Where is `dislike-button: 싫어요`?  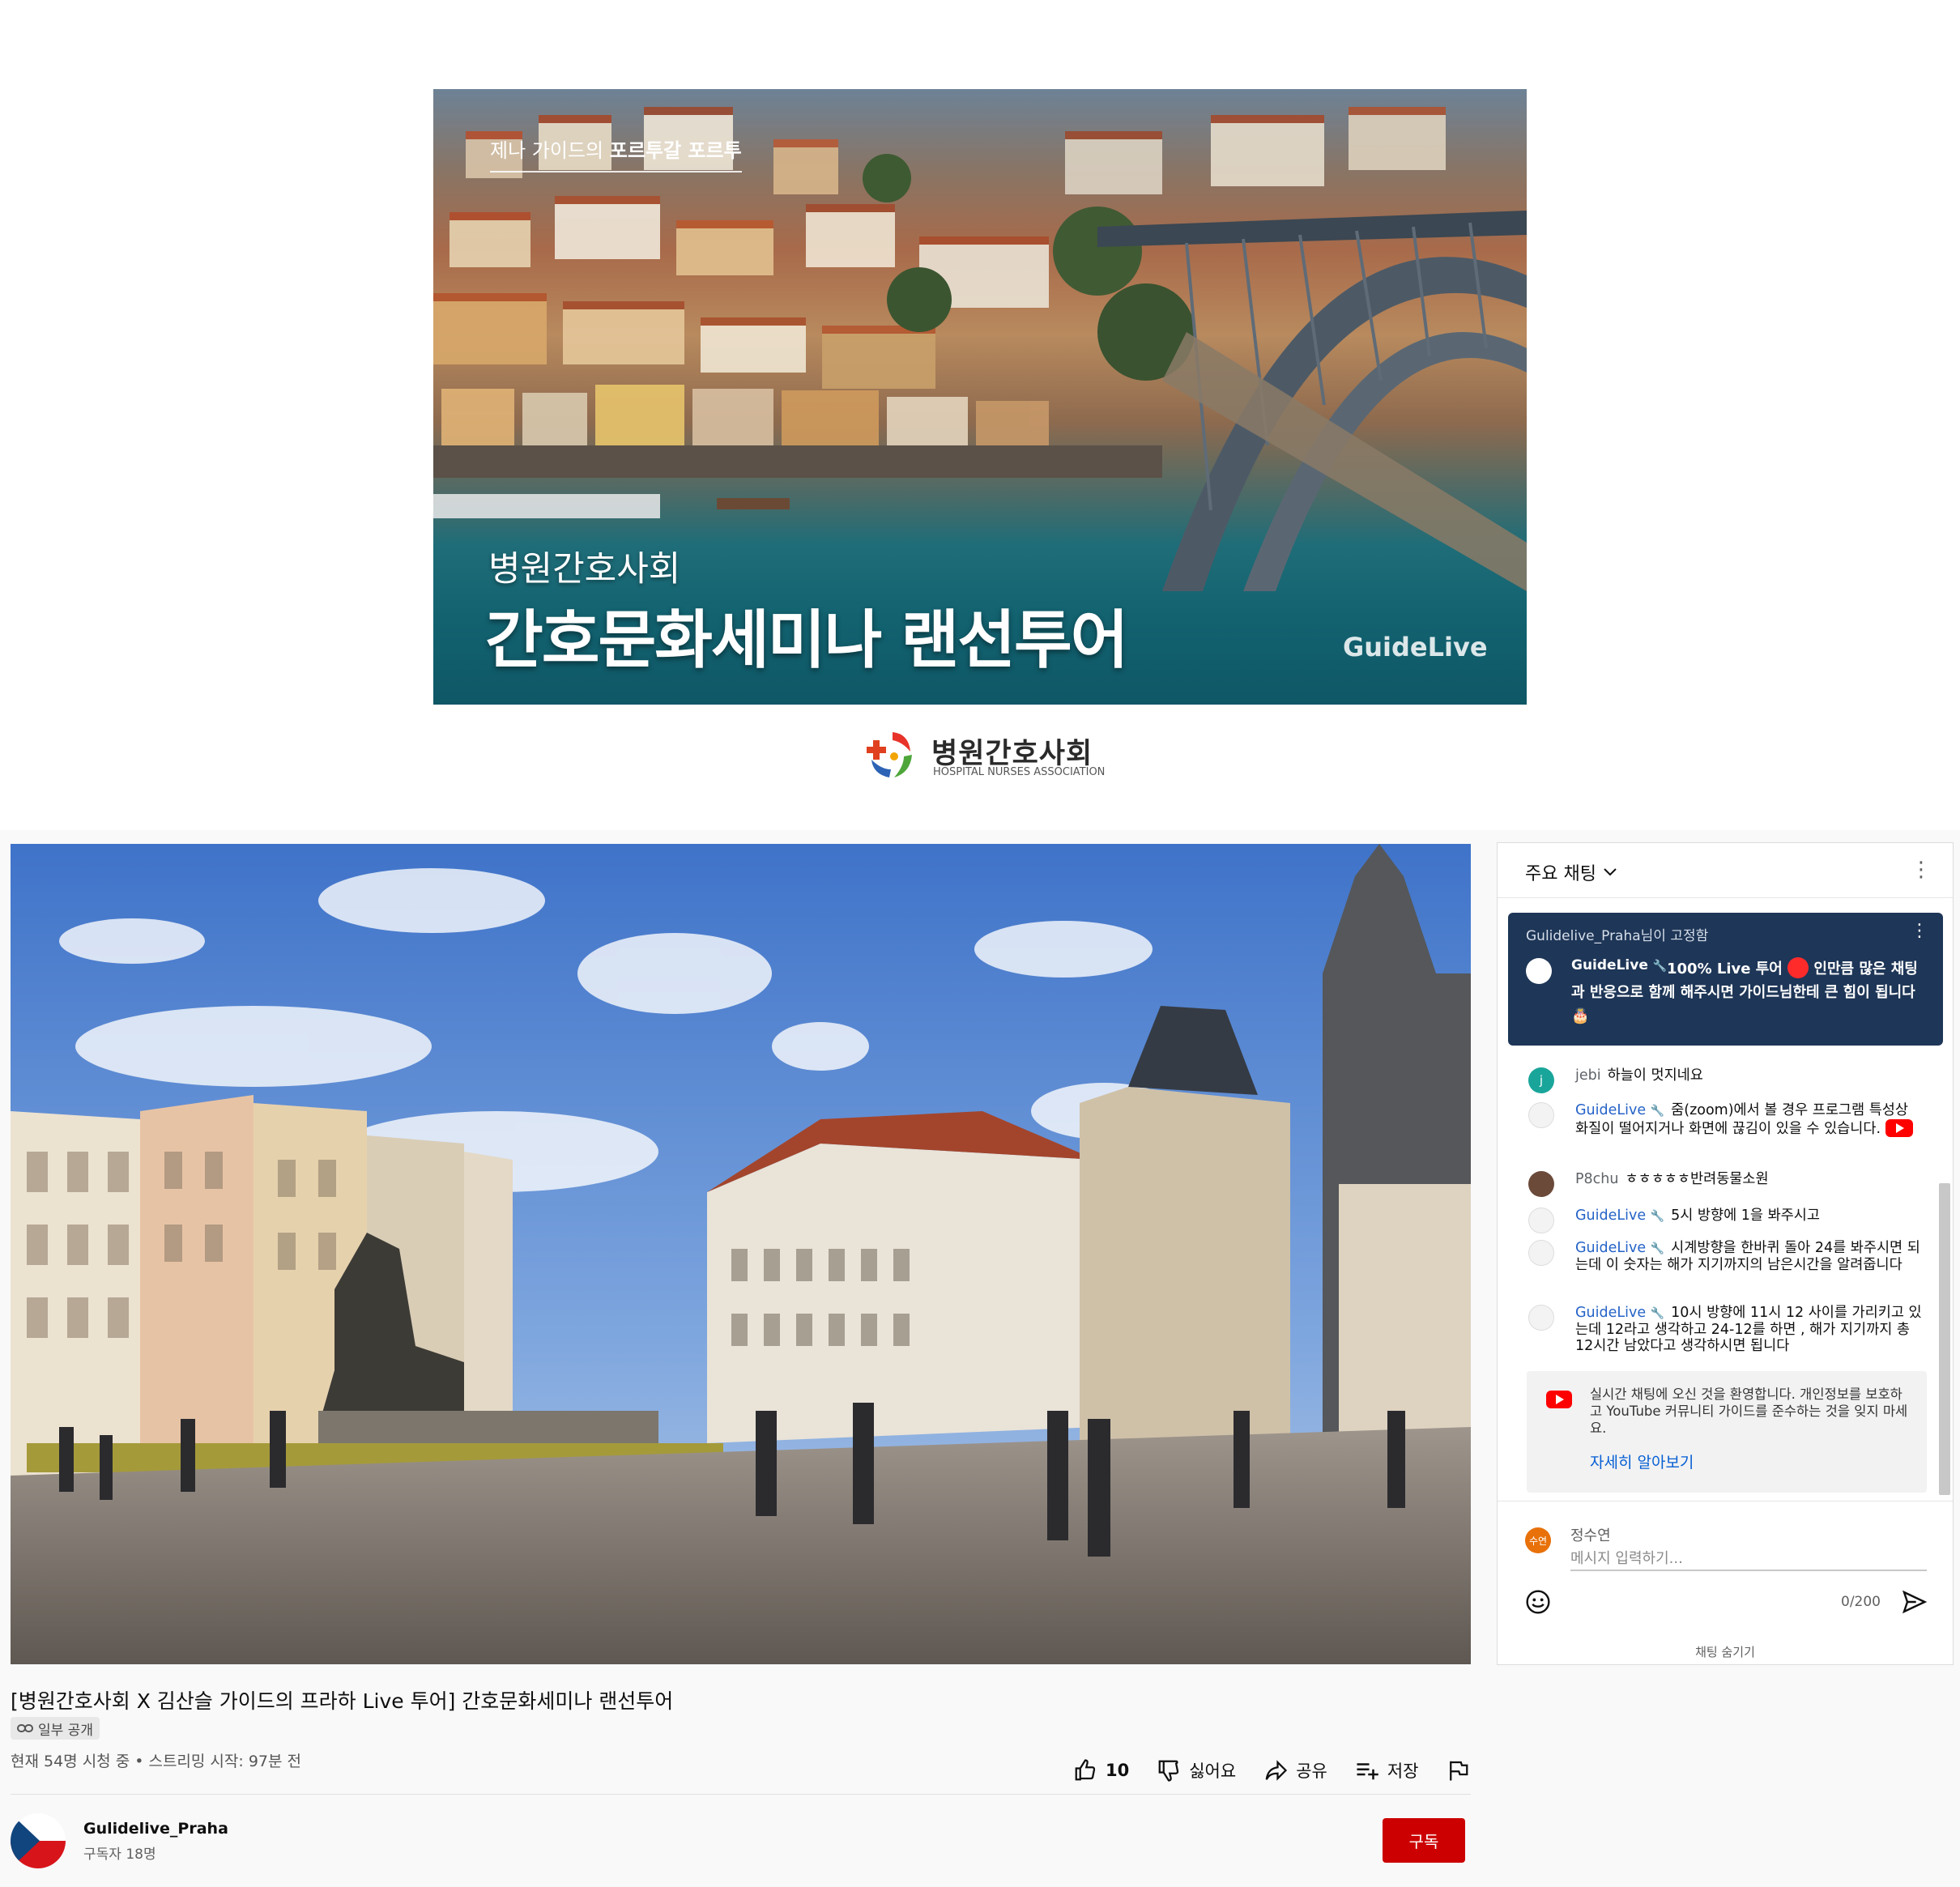 dislike-button: 싫어요 is located at coordinates (1196, 1770).